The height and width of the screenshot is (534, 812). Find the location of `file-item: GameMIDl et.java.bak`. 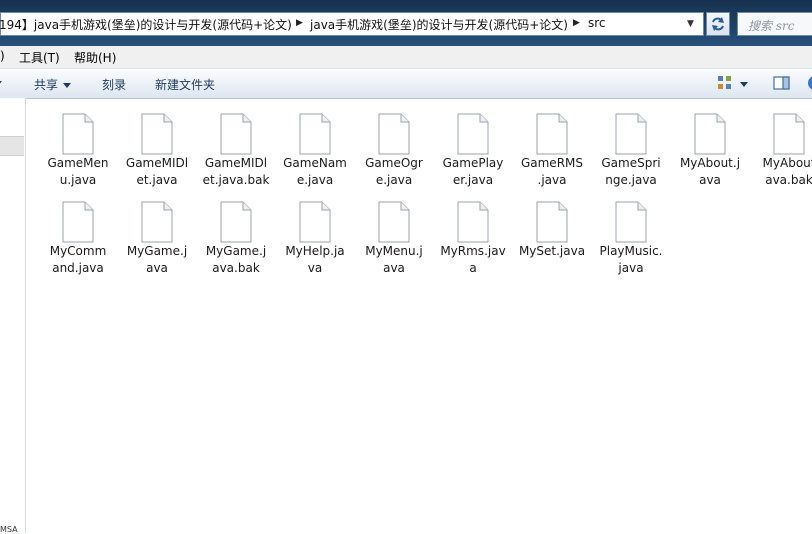

file-item: GameMIDl et.java.bak is located at coordinates (236, 154).